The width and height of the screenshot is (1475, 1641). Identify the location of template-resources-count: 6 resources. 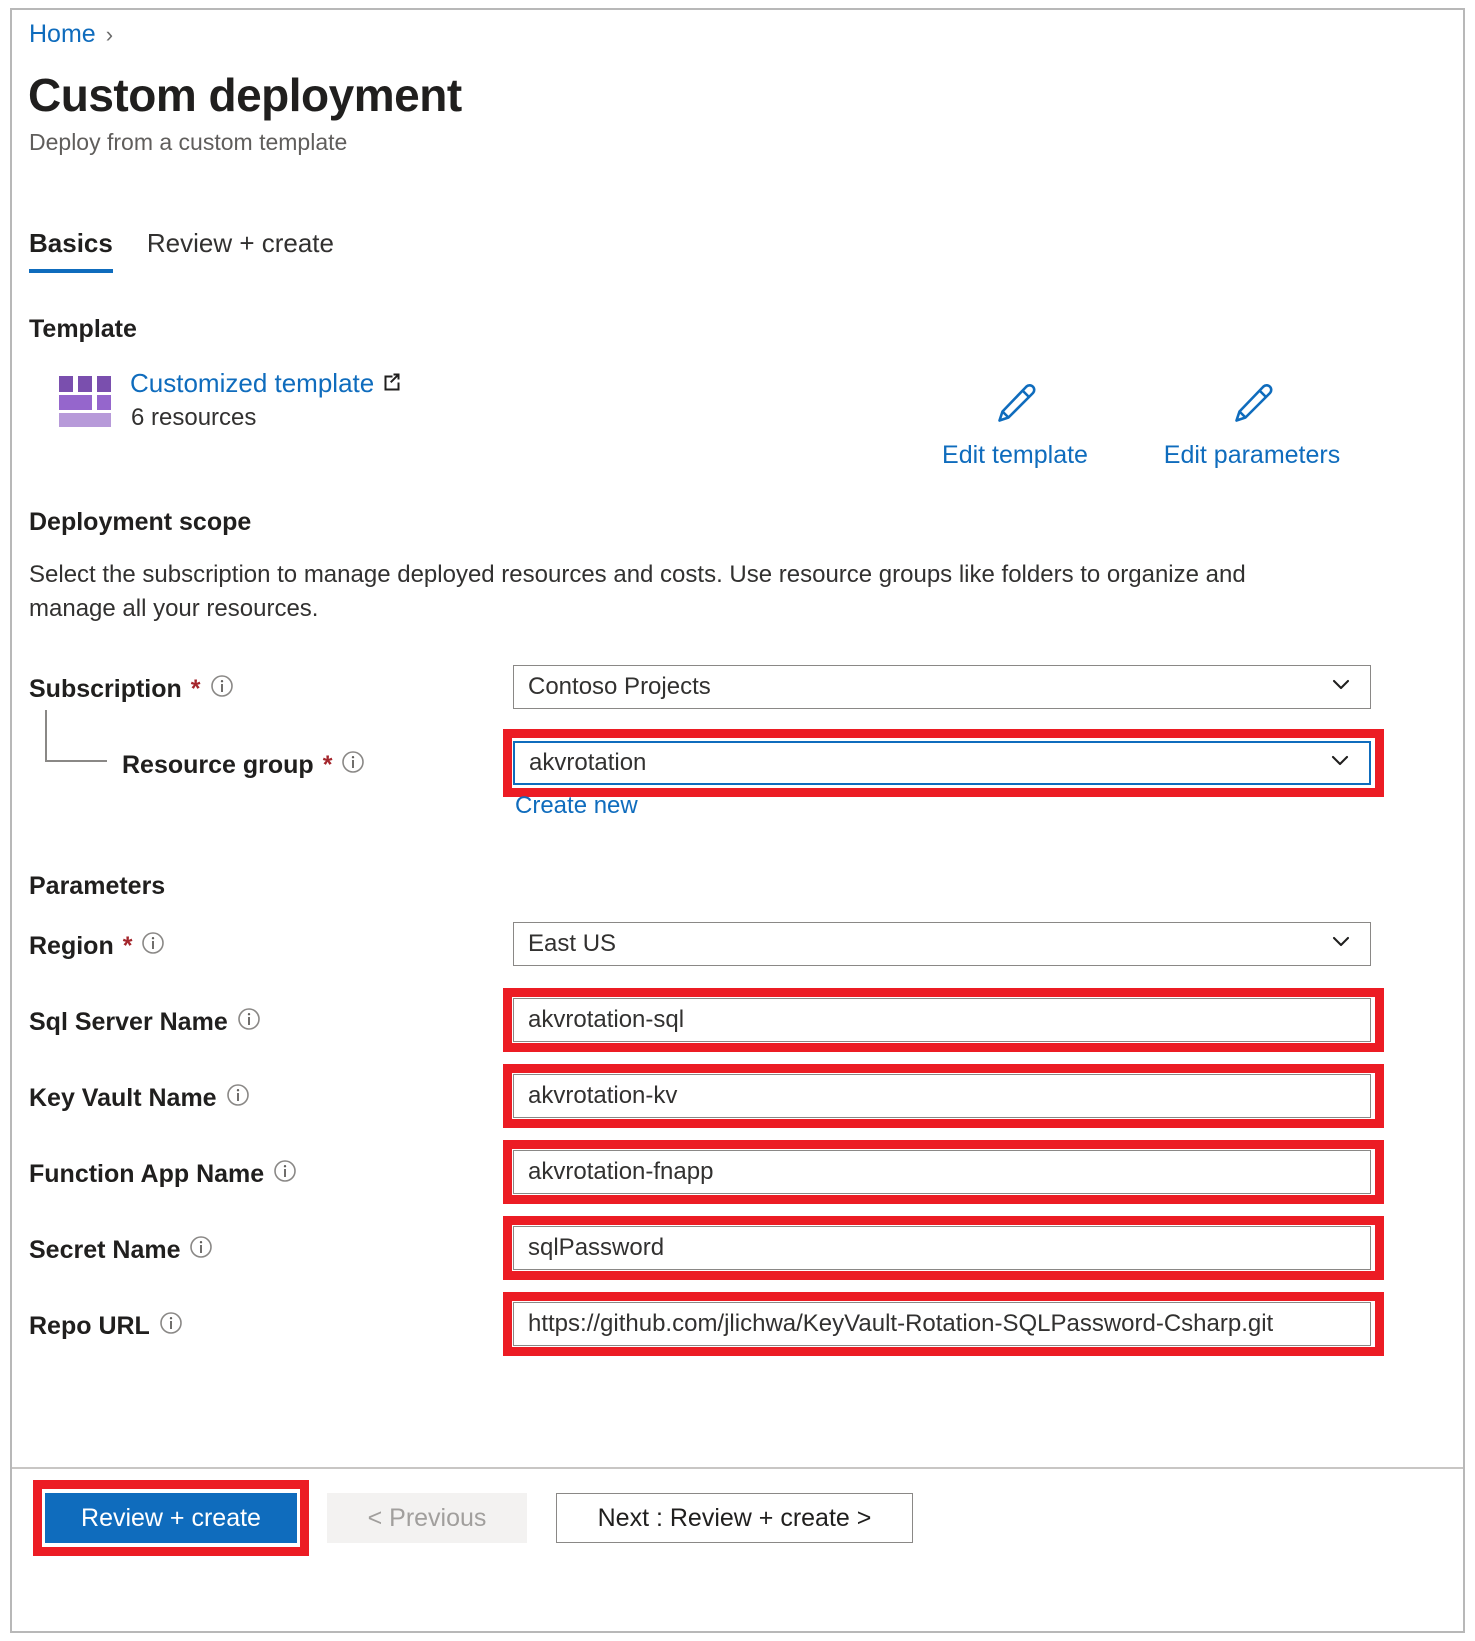
(194, 417).